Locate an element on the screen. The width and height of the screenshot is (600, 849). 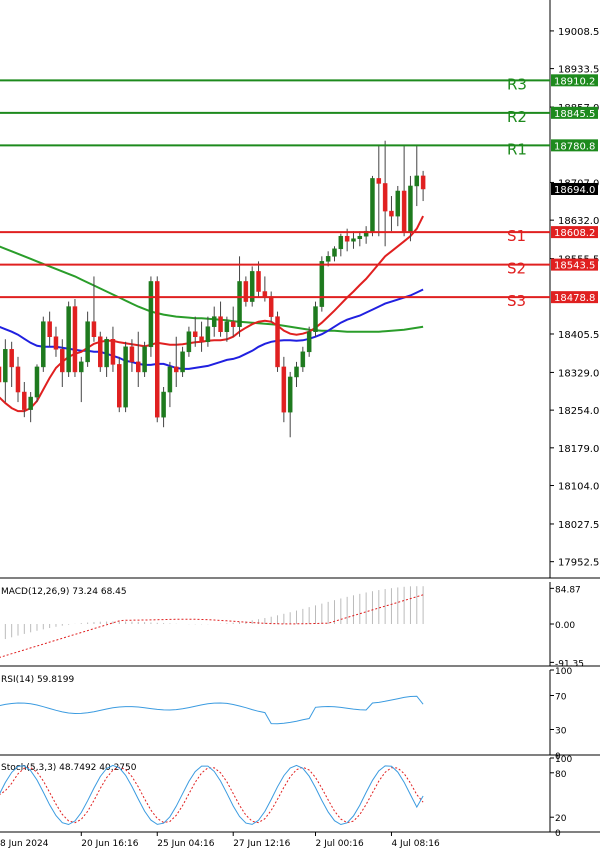
level-price-label: 18780.8 is located at coordinates (574, 146).